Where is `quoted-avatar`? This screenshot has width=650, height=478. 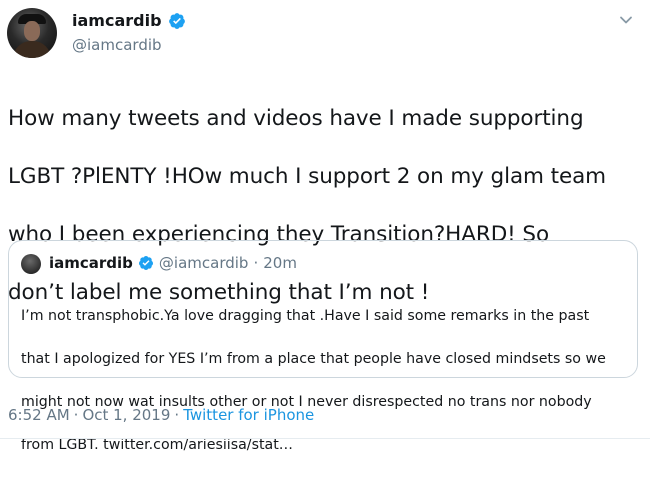
quoted-avatar is located at coordinates (31, 264).